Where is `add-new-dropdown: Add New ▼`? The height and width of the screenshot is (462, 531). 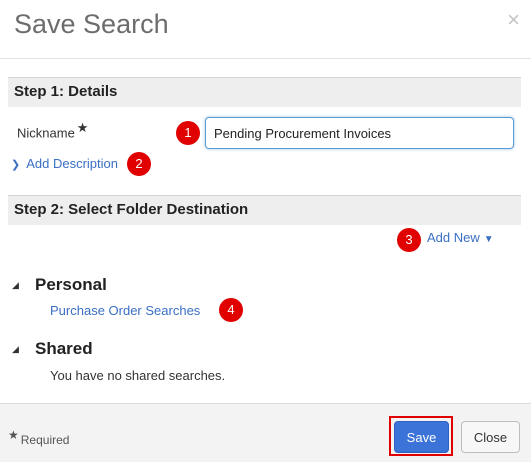 add-new-dropdown: Add New ▼ is located at coordinates (460, 237).